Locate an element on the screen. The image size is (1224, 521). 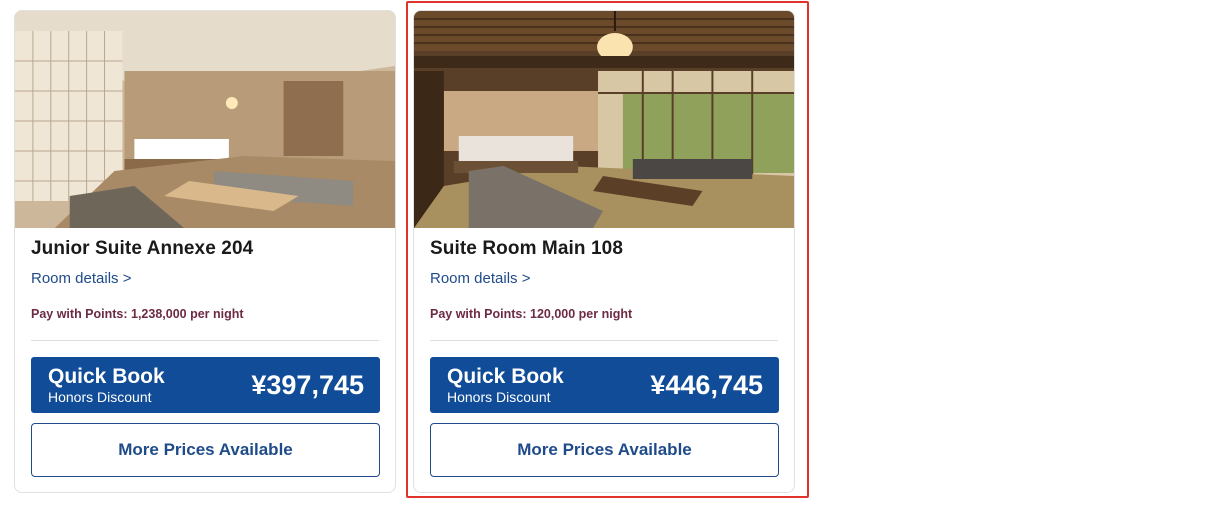
quick-book-button: Quick Book Honors Discount ¥397,745 is located at coordinates (205, 385).